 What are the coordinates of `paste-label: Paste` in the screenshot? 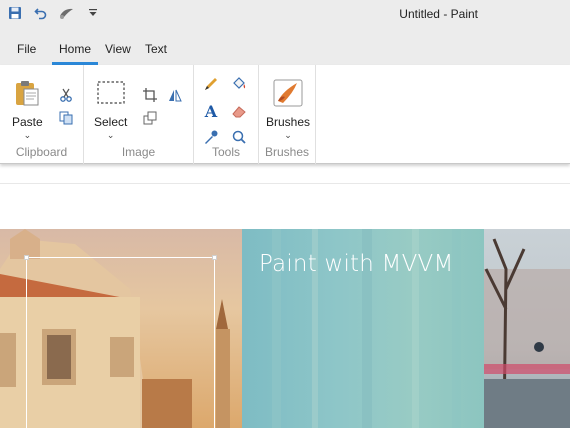 It's located at (27, 122).